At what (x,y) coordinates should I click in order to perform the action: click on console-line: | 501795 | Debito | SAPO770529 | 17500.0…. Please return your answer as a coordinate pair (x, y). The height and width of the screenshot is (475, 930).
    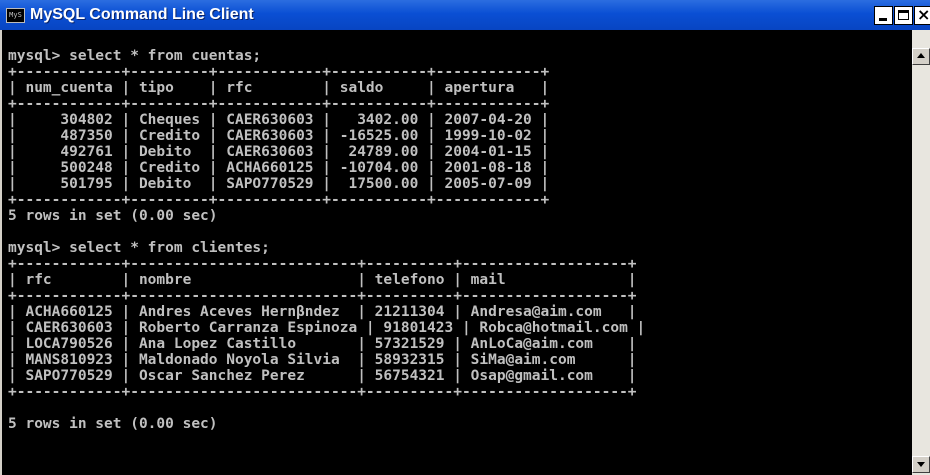
    Looking at the image, I should click on (279, 184).